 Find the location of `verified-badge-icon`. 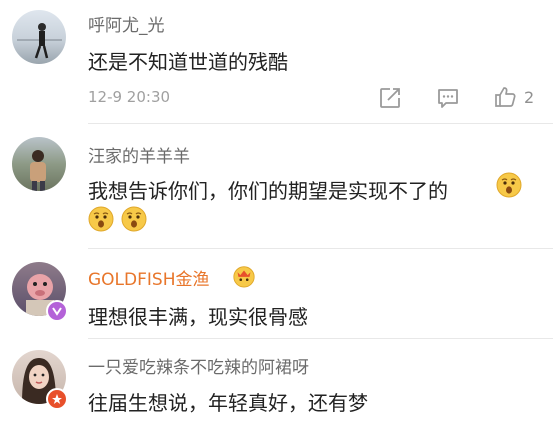

verified-badge-icon is located at coordinates (57, 399).